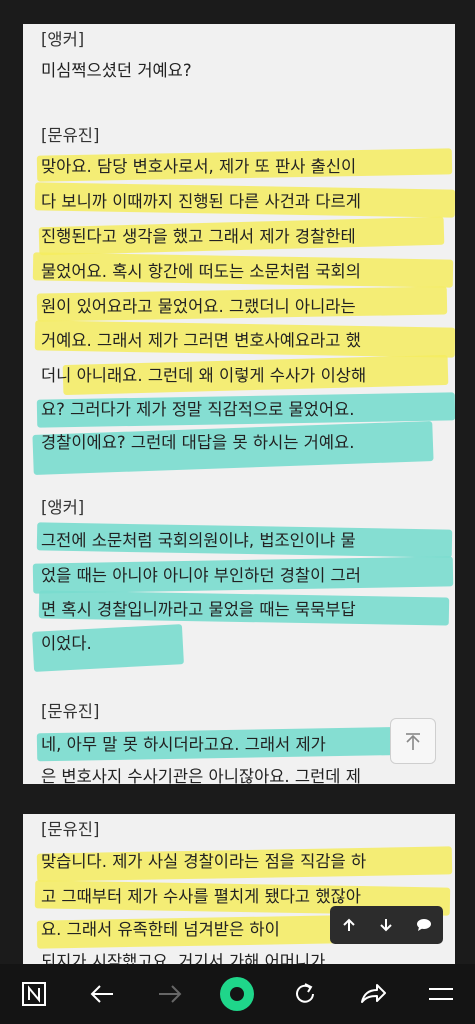 The image size is (475, 1024). Describe the element at coordinates (204, 375) in the screenshot. I see `transcript-line: 더니 아니래요. 그런데 왜 이렇게 수사가 이상해` at that location.